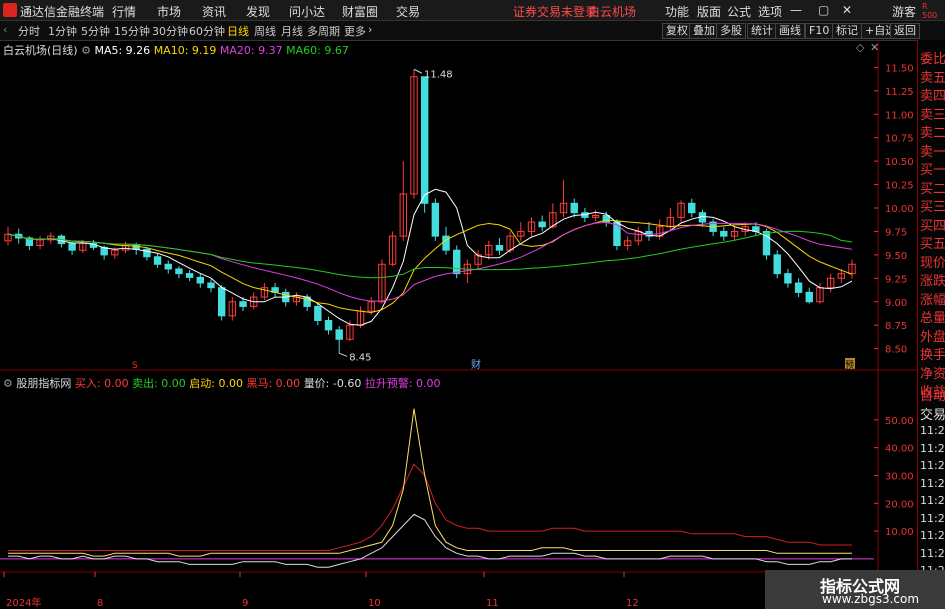  Describe the element at coordinates (899, 209) in the screenshot. I see `y-tick-label: 10.00` at that location.